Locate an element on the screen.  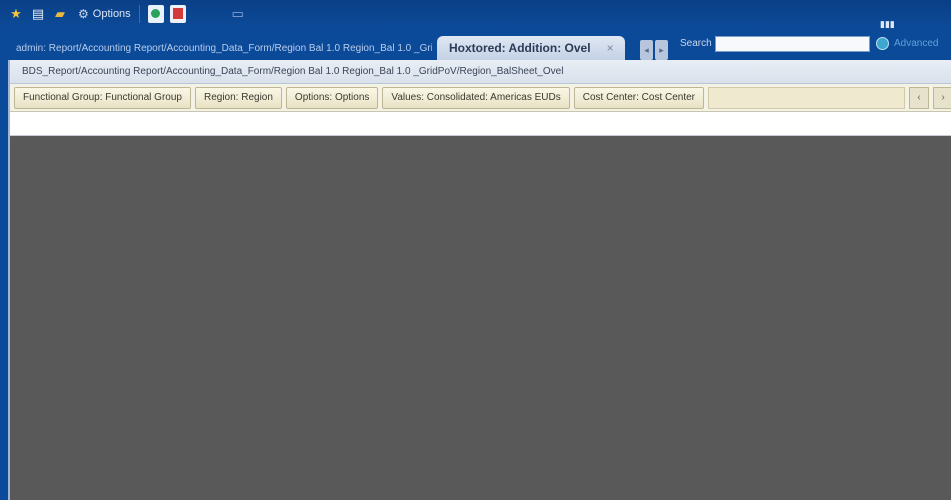
advanced-link: Advanced is located at coordinates (916, 43).